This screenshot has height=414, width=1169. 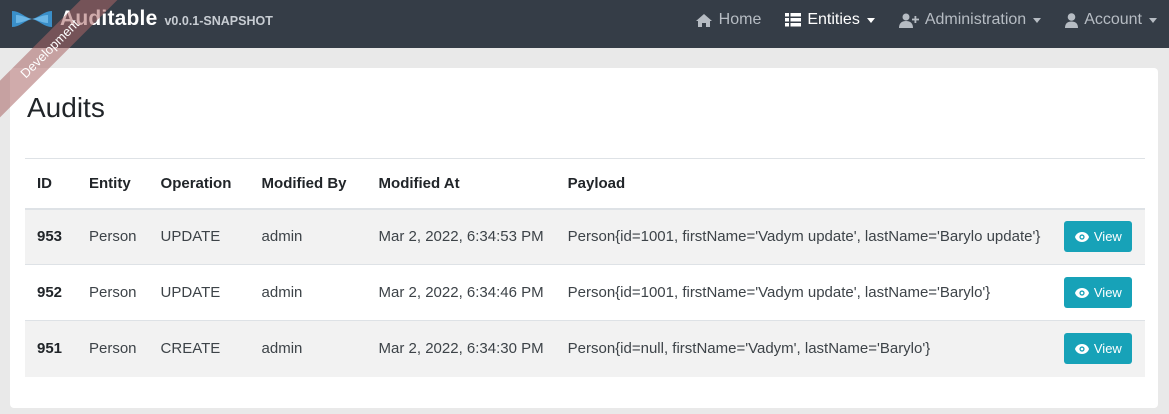 What do you see at coordinates (51, 184) in the screenshot?
I see `column-header-id: ID` at bounding box center [51, 184].